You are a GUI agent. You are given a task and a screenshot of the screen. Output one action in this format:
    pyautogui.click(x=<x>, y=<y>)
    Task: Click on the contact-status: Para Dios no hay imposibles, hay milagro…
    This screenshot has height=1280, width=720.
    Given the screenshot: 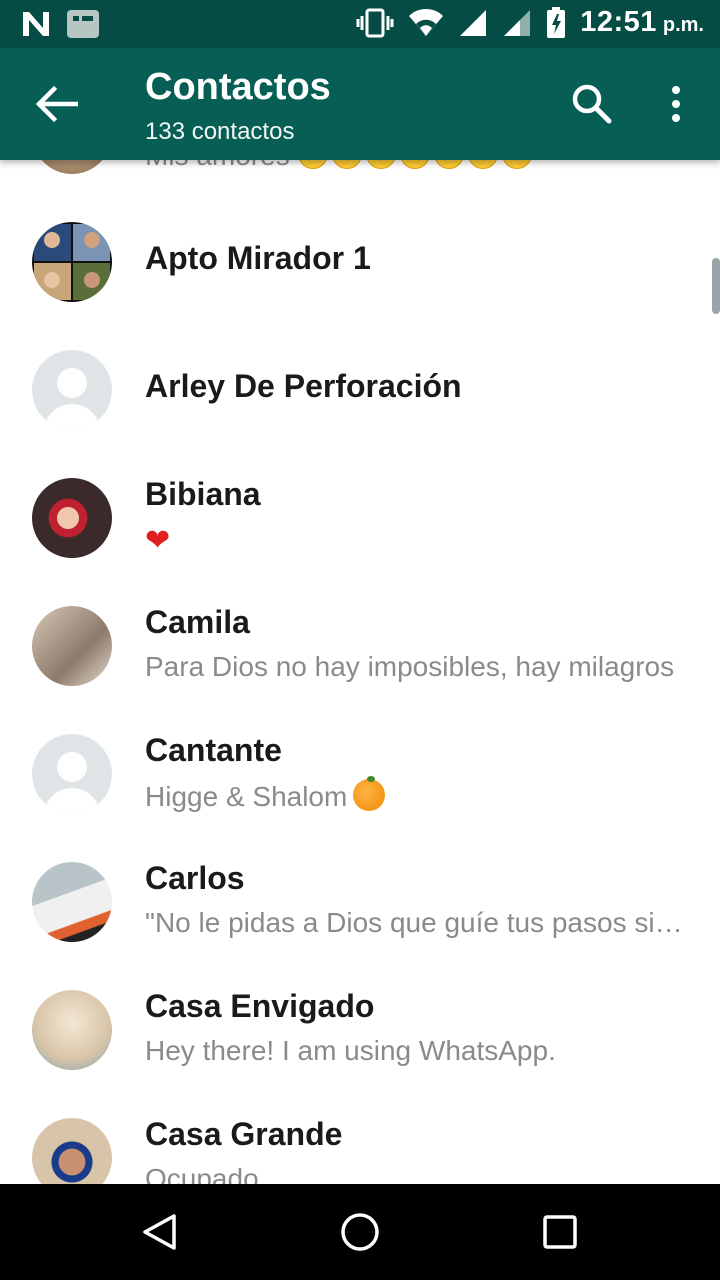 What is the action you would take?
    pyautogui.click(x=410, y=666)
    